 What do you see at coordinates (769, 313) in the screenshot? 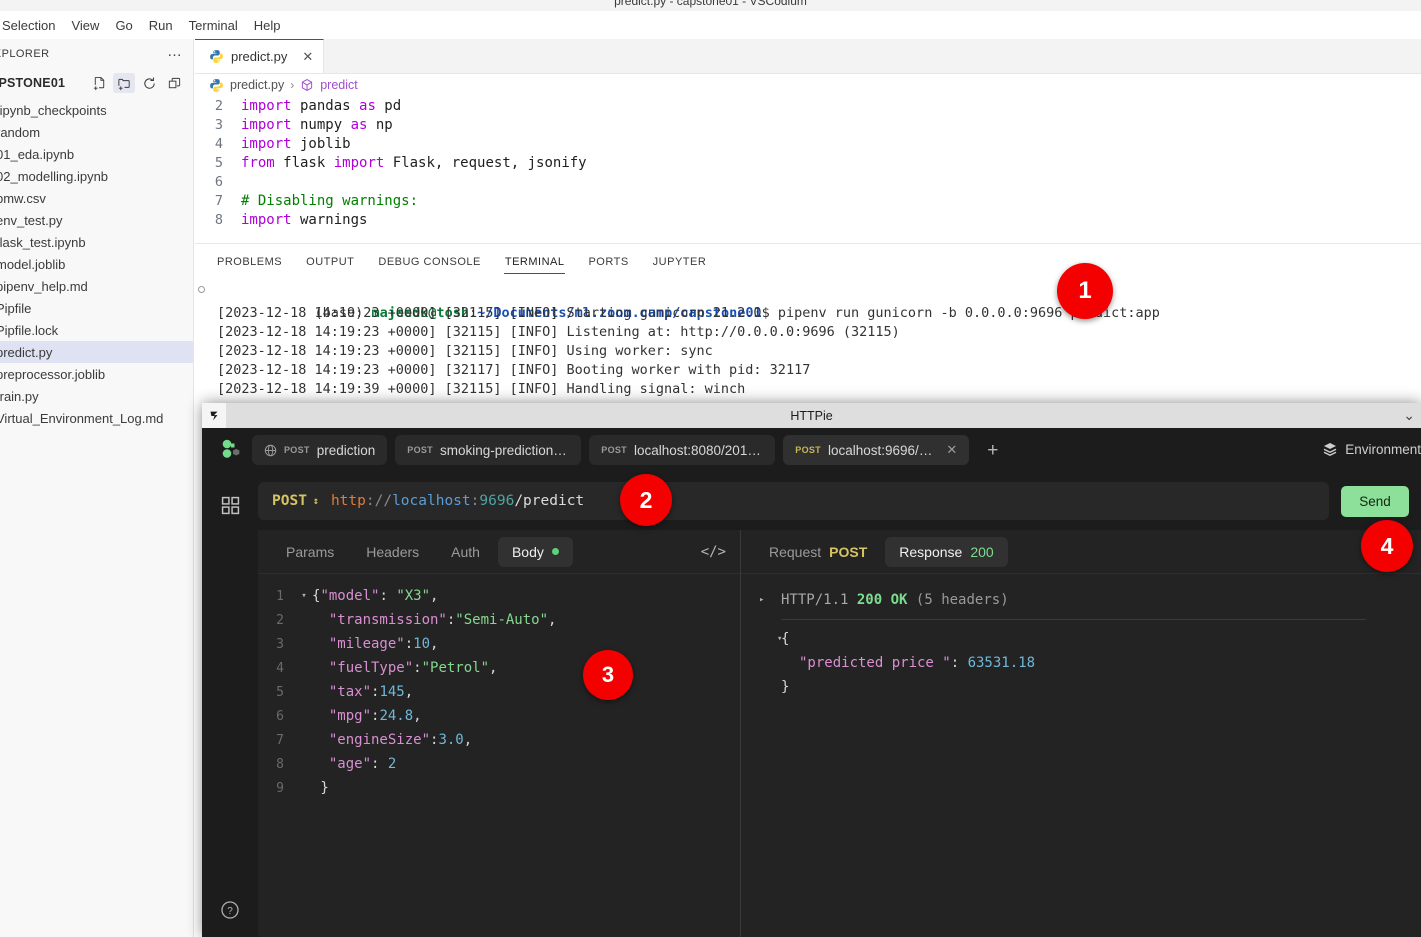
I see `terminal-dollar: $` at bounding box center [769, 313].